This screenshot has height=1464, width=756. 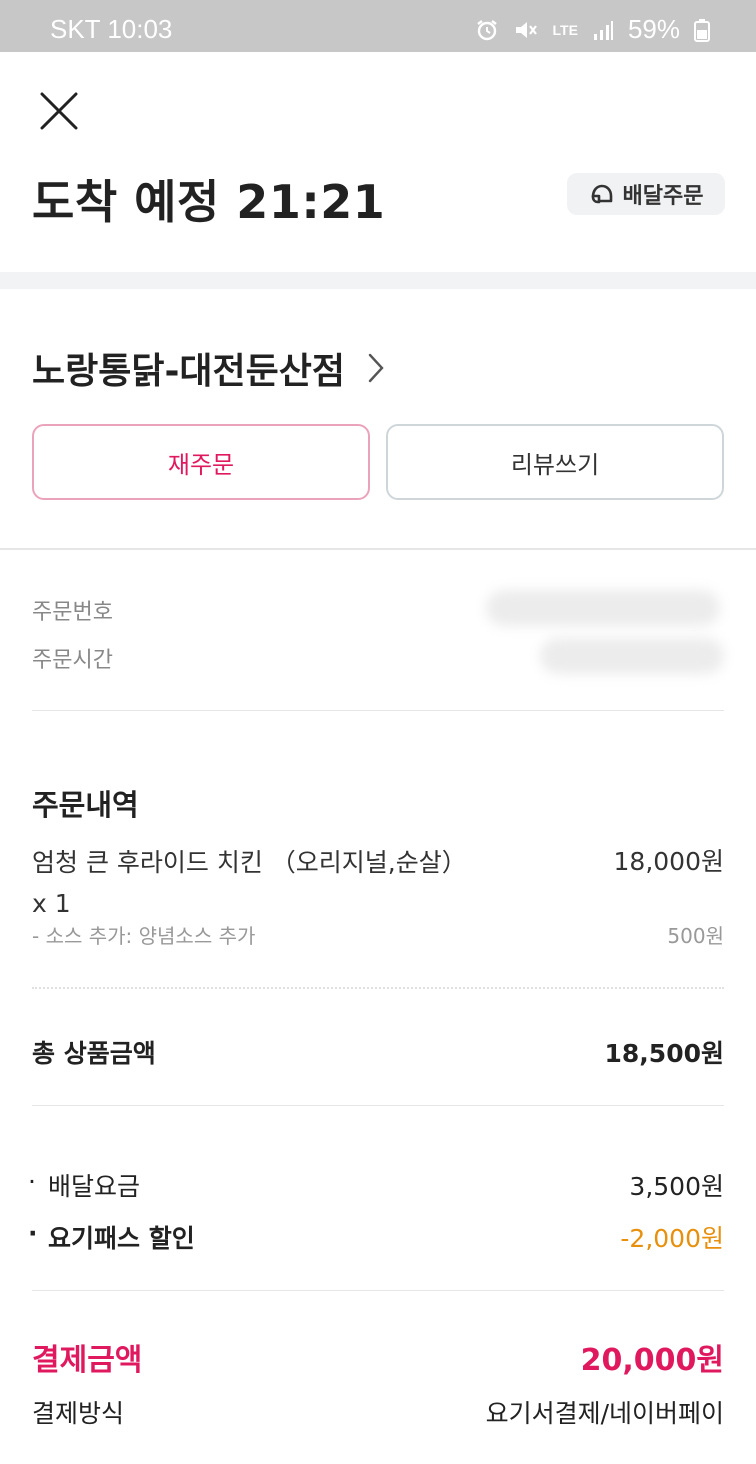 What do you see at coordinates (51, 903) in the screenshot?
I see `item-quantity: x 1` at bounding box center [51, 903].